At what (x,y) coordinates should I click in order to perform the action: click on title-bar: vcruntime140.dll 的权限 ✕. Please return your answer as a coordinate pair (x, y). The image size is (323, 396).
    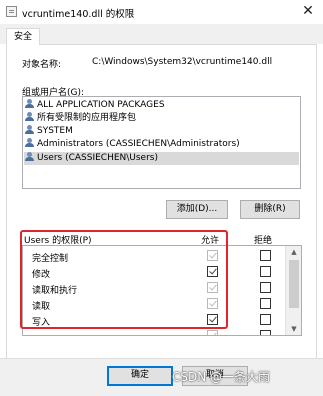
    Looking at the image, I should click on (161, 12).